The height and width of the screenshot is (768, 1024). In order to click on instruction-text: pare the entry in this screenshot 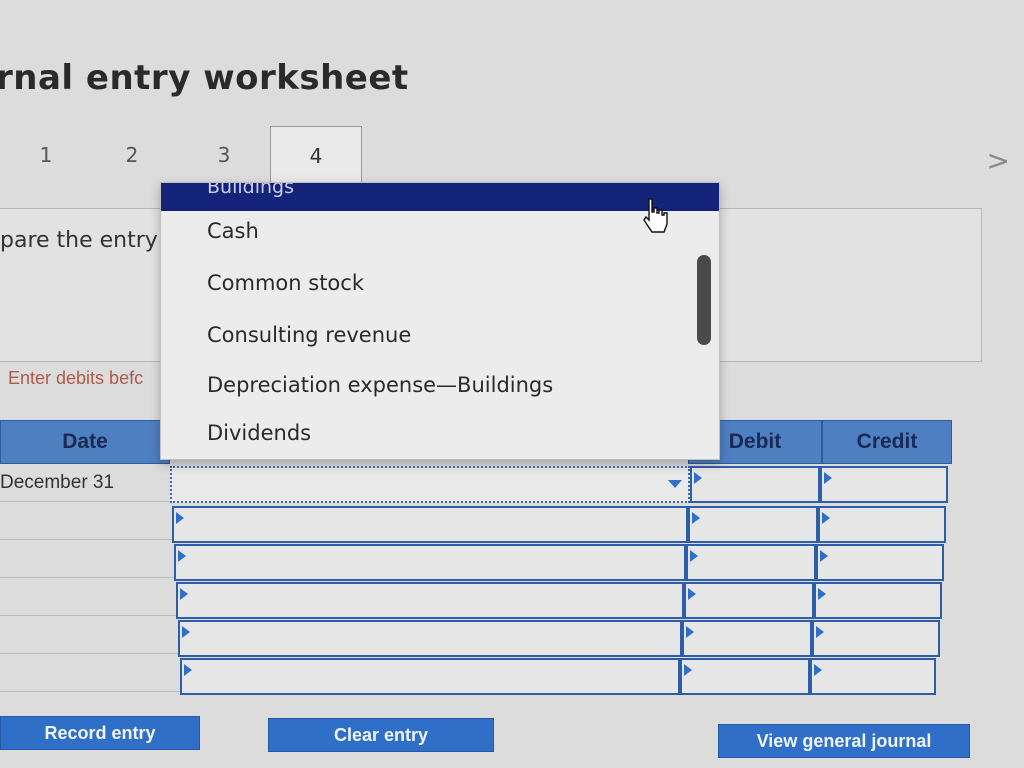, I will do `click(79, 240)`.